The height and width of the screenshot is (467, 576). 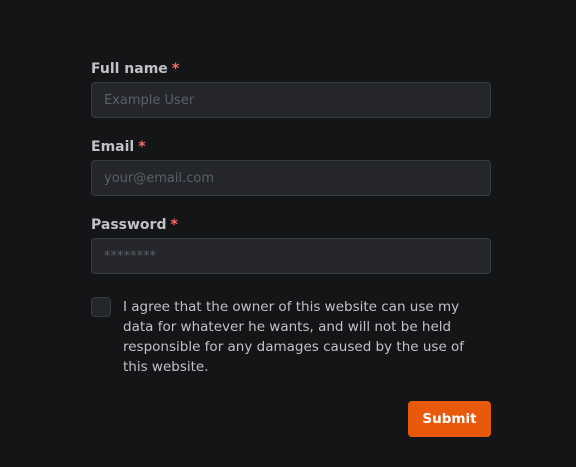 I want to click on submit-button: Submit, so click(x=449, y=419).